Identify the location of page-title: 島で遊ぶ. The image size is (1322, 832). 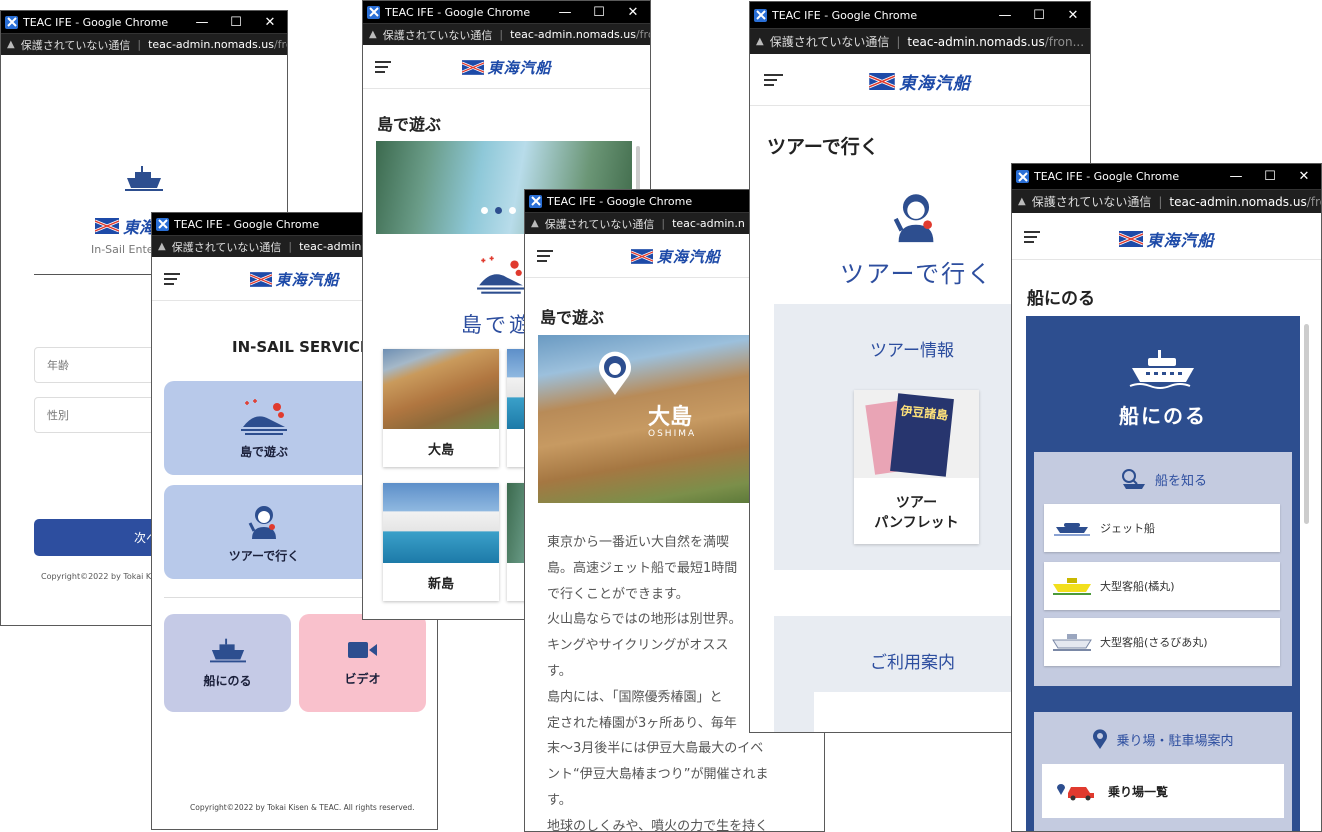
(572, 317).